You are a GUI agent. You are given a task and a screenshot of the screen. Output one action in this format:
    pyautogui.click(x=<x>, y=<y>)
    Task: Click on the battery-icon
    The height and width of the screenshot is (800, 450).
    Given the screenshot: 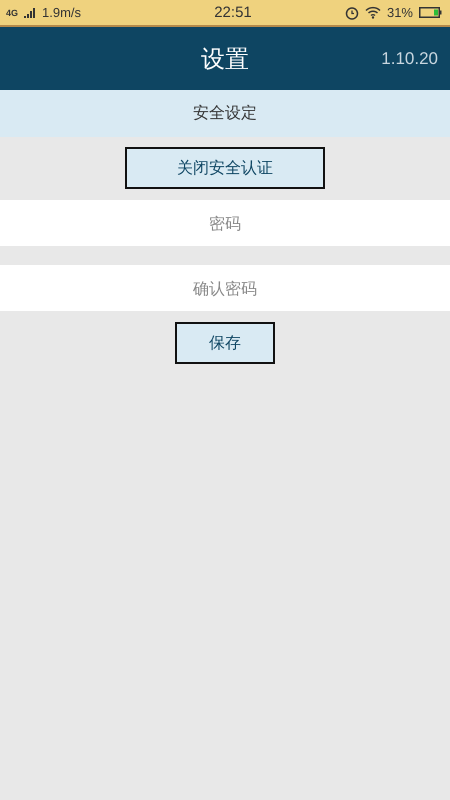 What is the action you would take?
    pyautogui.click(x=430, y=12)
    